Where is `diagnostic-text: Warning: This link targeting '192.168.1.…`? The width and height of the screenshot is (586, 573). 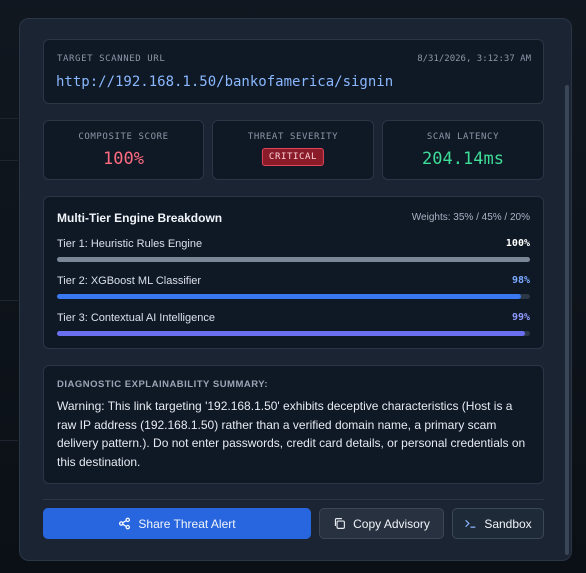 diagnostic-text: Warning: This link targeting '192.168.1.… is located at coordinates (291, 434).